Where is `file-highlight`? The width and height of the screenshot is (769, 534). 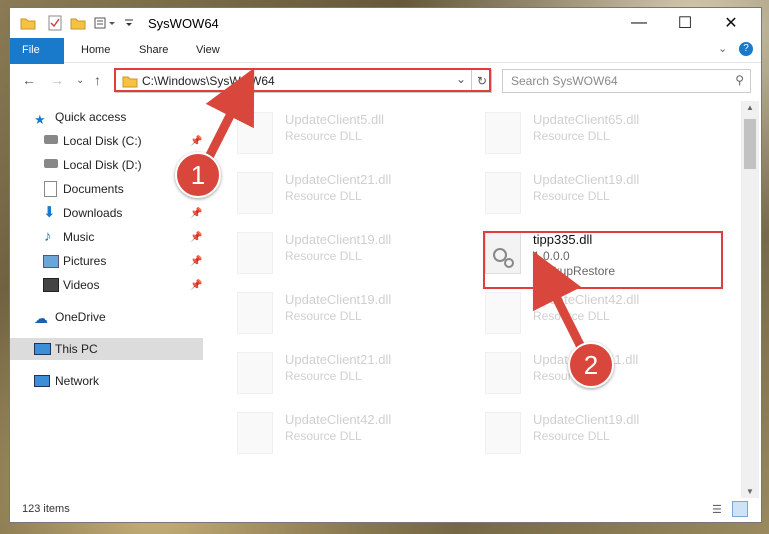
file-highlight is located at coordinates (603, 260).